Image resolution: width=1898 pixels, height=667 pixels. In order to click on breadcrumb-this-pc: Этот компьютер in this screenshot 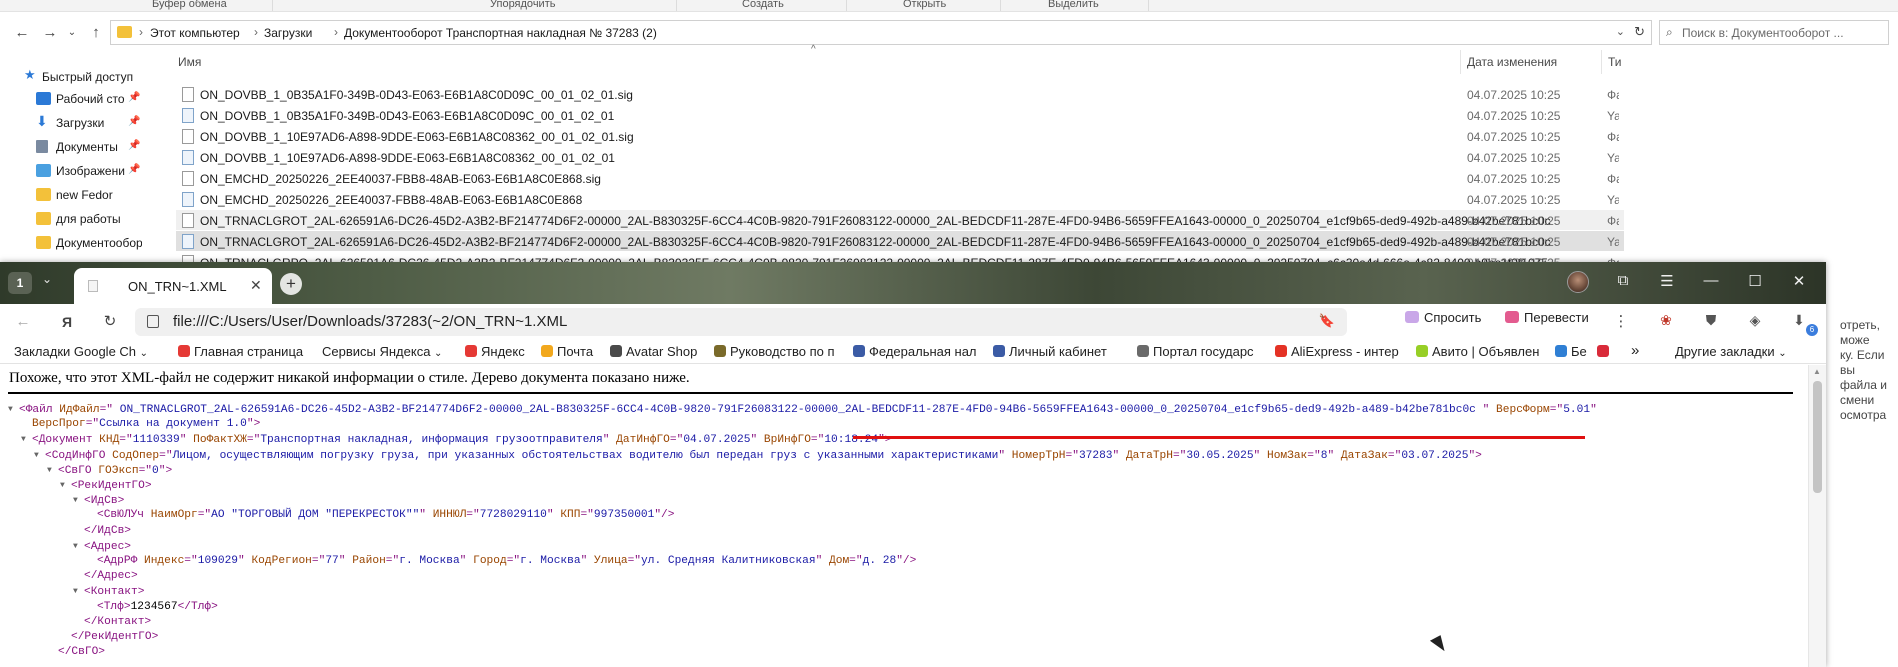, I will do `click(195, 33)`.